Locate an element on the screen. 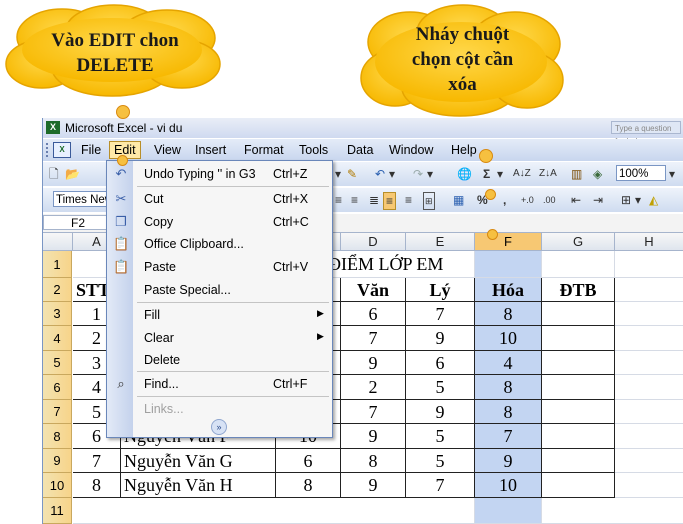 The height and width of the screenshot is (524, 683). drawing-icon: ◈ is located at coordinates (597, 174).